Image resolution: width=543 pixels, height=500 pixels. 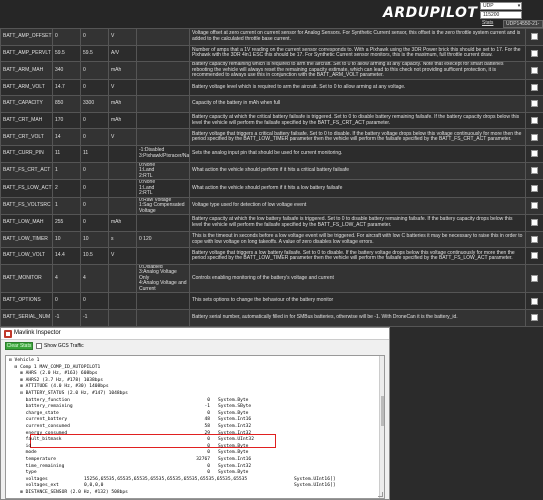 I want to click on tree-node: ⊞ AHRS (2.0 Hz, #163) 608bps, so click(x=53, y=374).